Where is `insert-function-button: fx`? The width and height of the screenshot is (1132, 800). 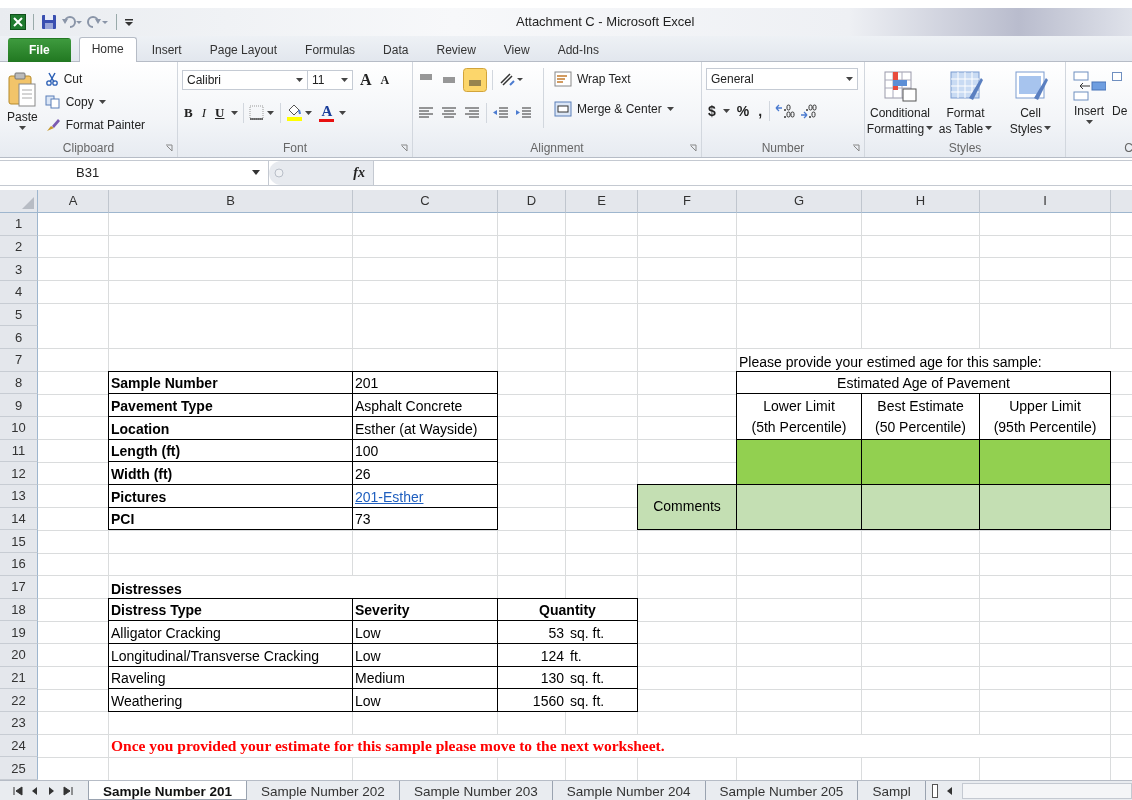
insert-function-button: fx is located at coordinates (359, 172).